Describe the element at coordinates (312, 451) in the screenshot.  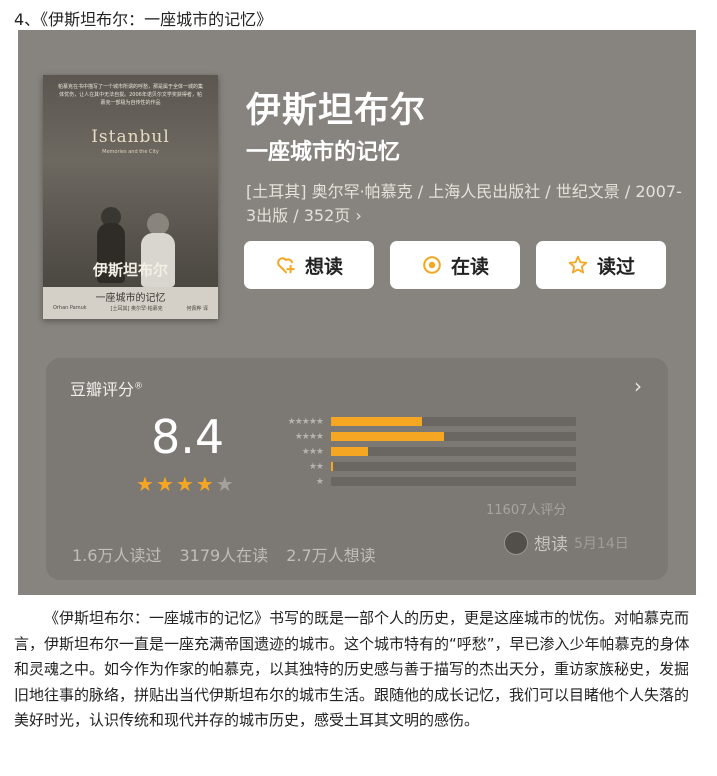
I see `distribution-stars-icon: ★★★` at that location.